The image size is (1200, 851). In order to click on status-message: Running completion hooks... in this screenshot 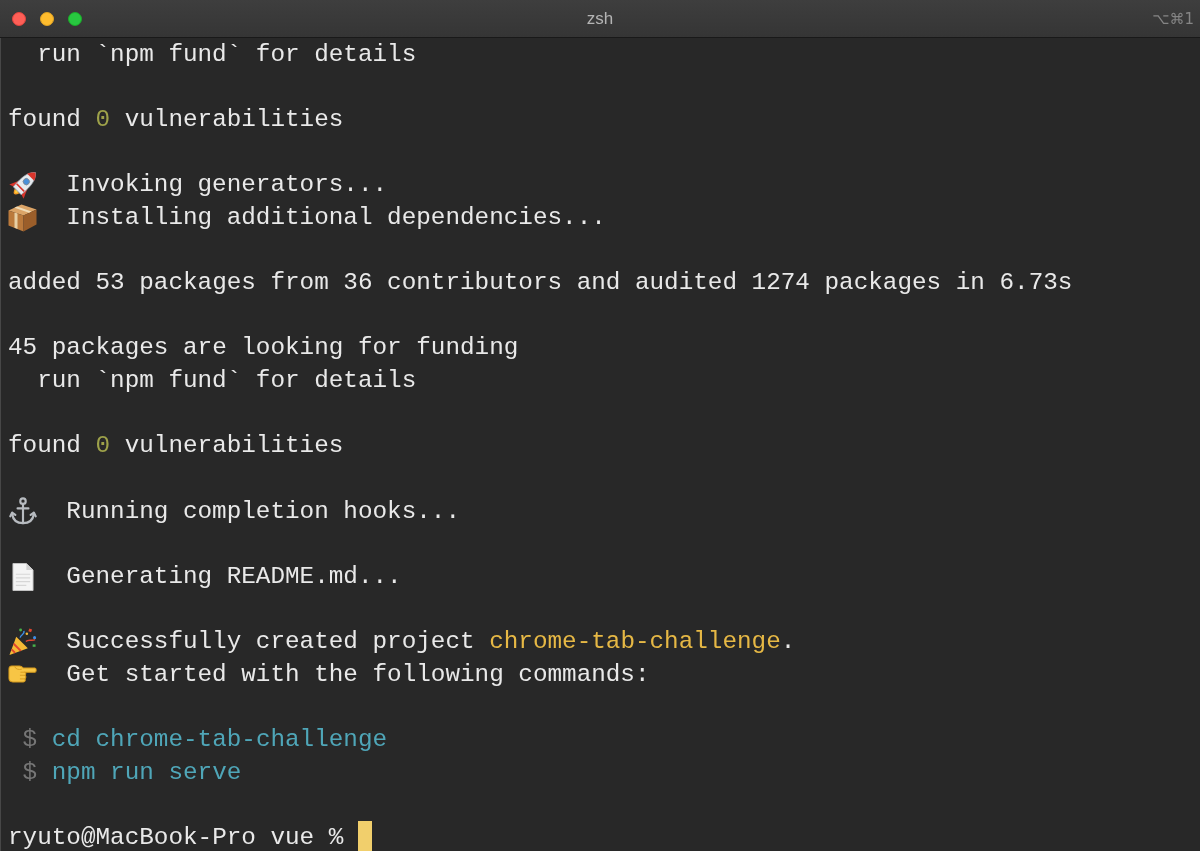, I will do `click(263, 511)`.